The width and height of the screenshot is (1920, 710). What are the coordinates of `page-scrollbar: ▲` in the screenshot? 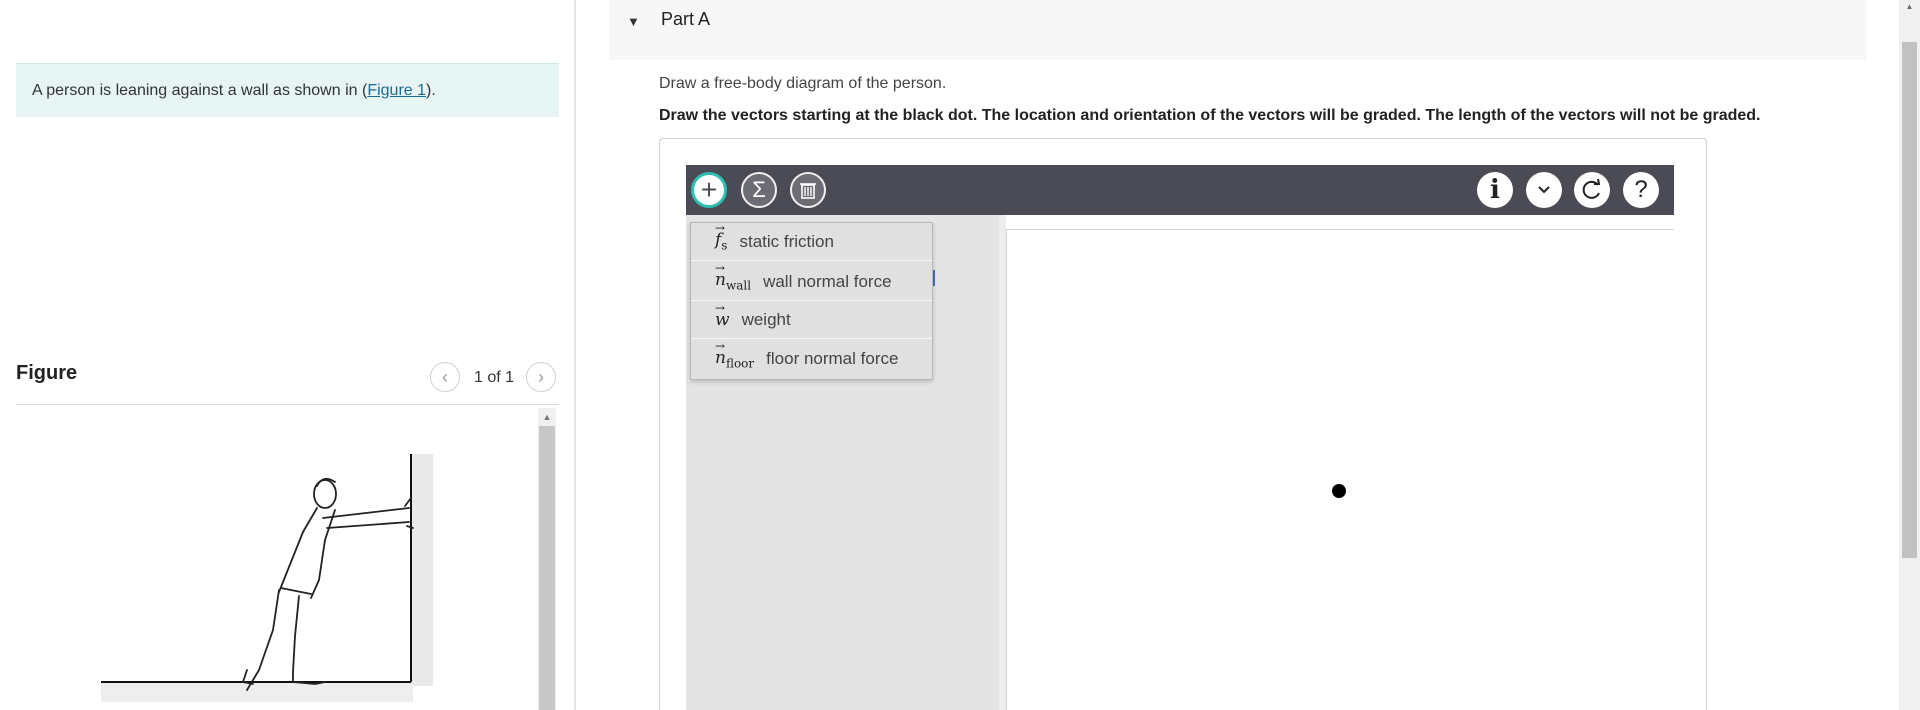 It's located at (1909, 355).